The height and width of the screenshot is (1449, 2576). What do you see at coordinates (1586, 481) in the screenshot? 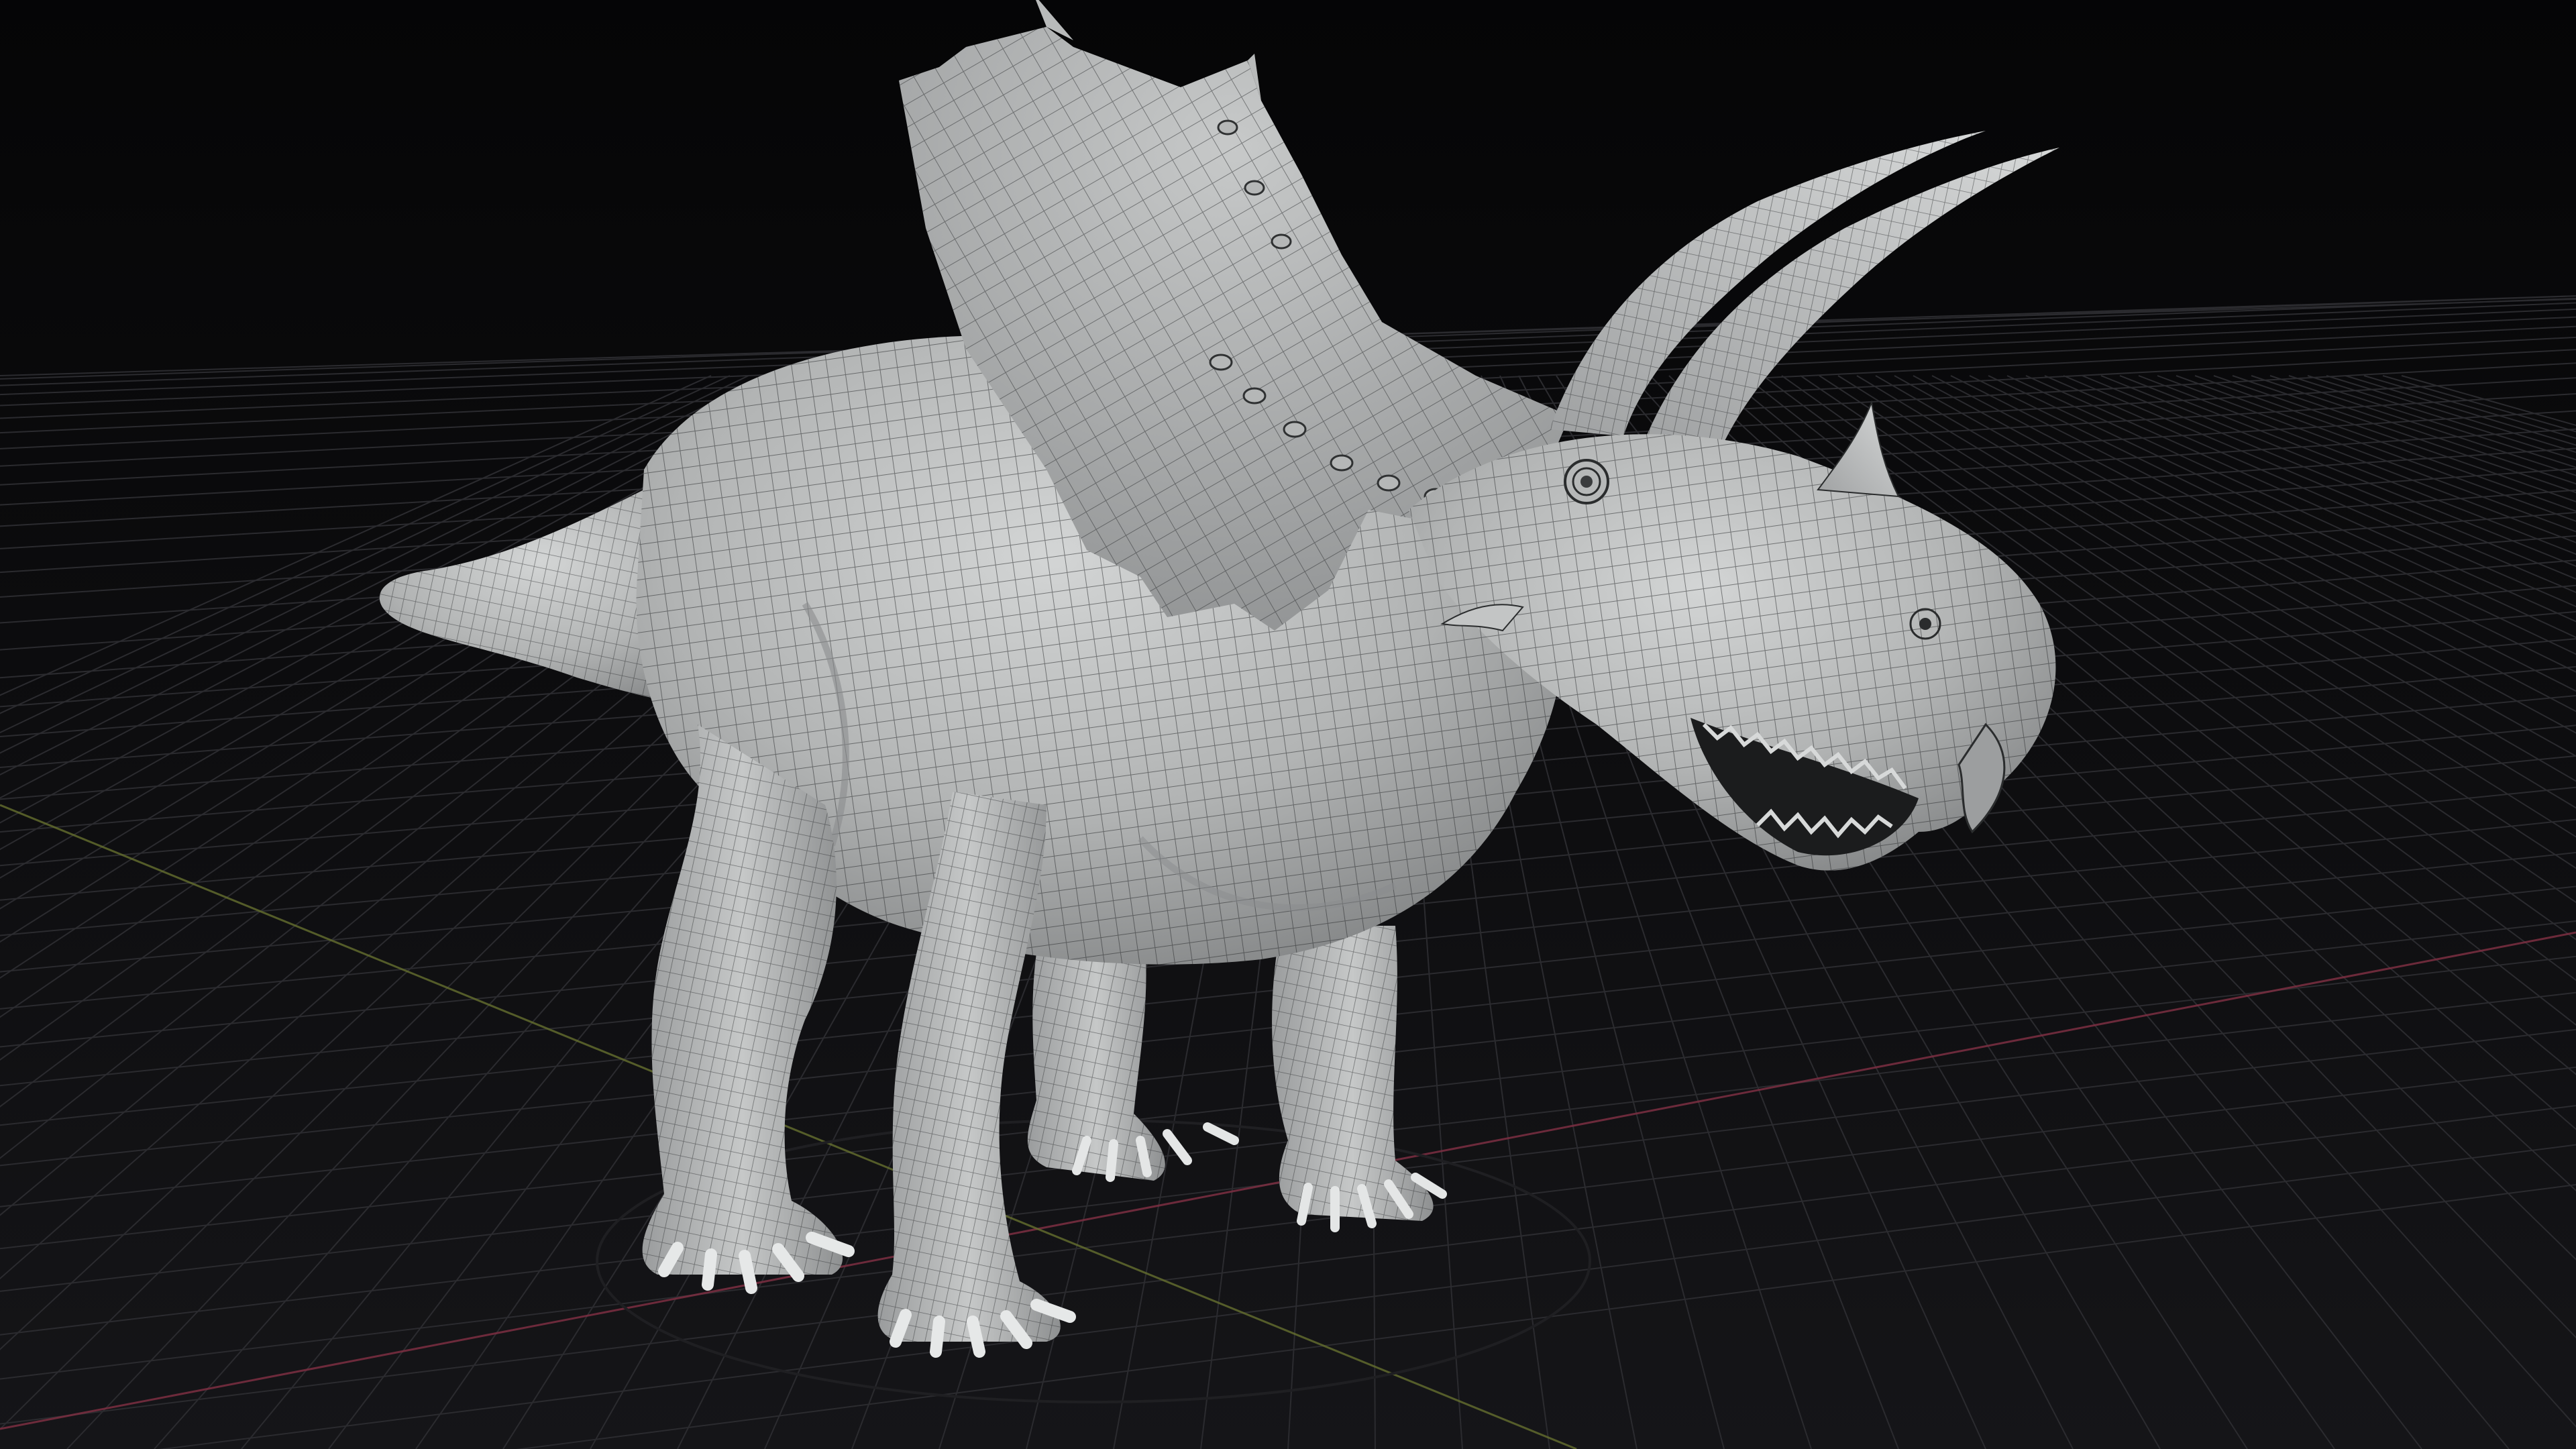
I see `eye` at bounding box center [1586, 481].